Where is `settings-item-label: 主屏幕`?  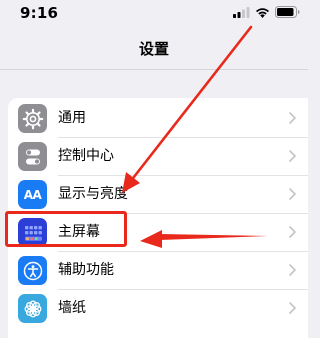
settings-item-label: 主屏幕 is located at coordinates (79, 232).